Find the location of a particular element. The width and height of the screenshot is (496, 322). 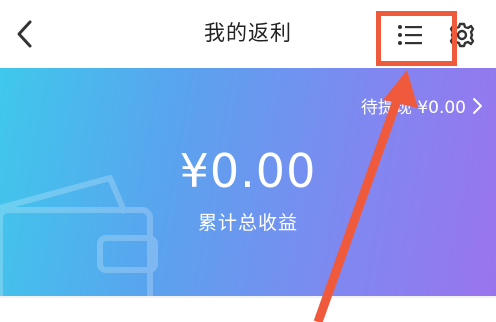

total-earnings-amount: ¥0.00 is located at coordinates (248, 171).